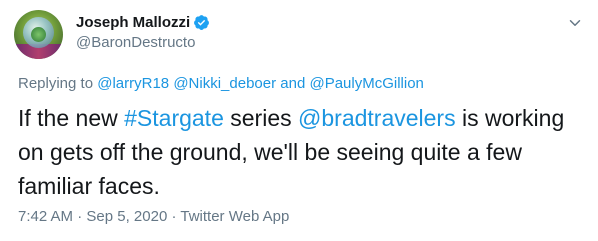 The width and height of the screenshot is (598, 241). What do you see at coordinates (377, 118) in the screenshot?
I see `mention-link: @bradtravelers` at bounding box center [377, 118].